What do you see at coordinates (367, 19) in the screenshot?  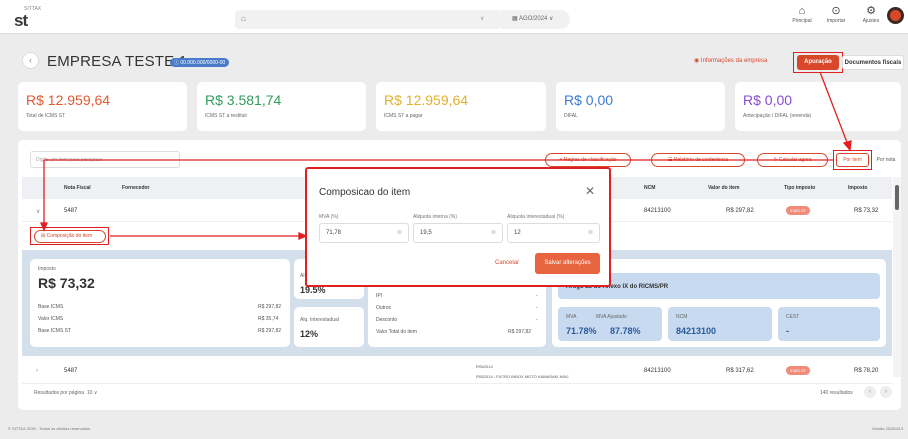 I see `company-select: ⌂ ∨` at bounding box center [367, 19].